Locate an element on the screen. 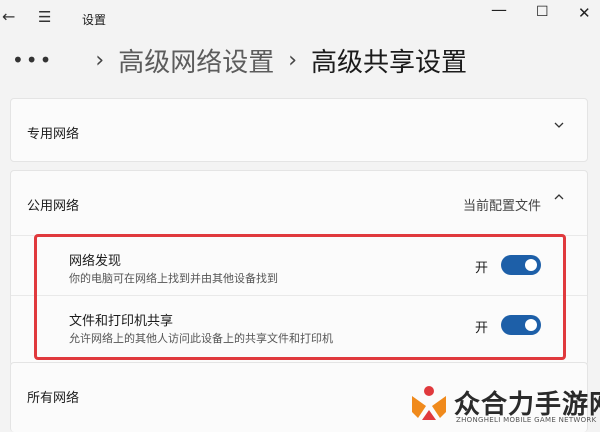 The height and width of the screenshot is (432, 600). close-button: ✕ is located at coordinates (584, 13).